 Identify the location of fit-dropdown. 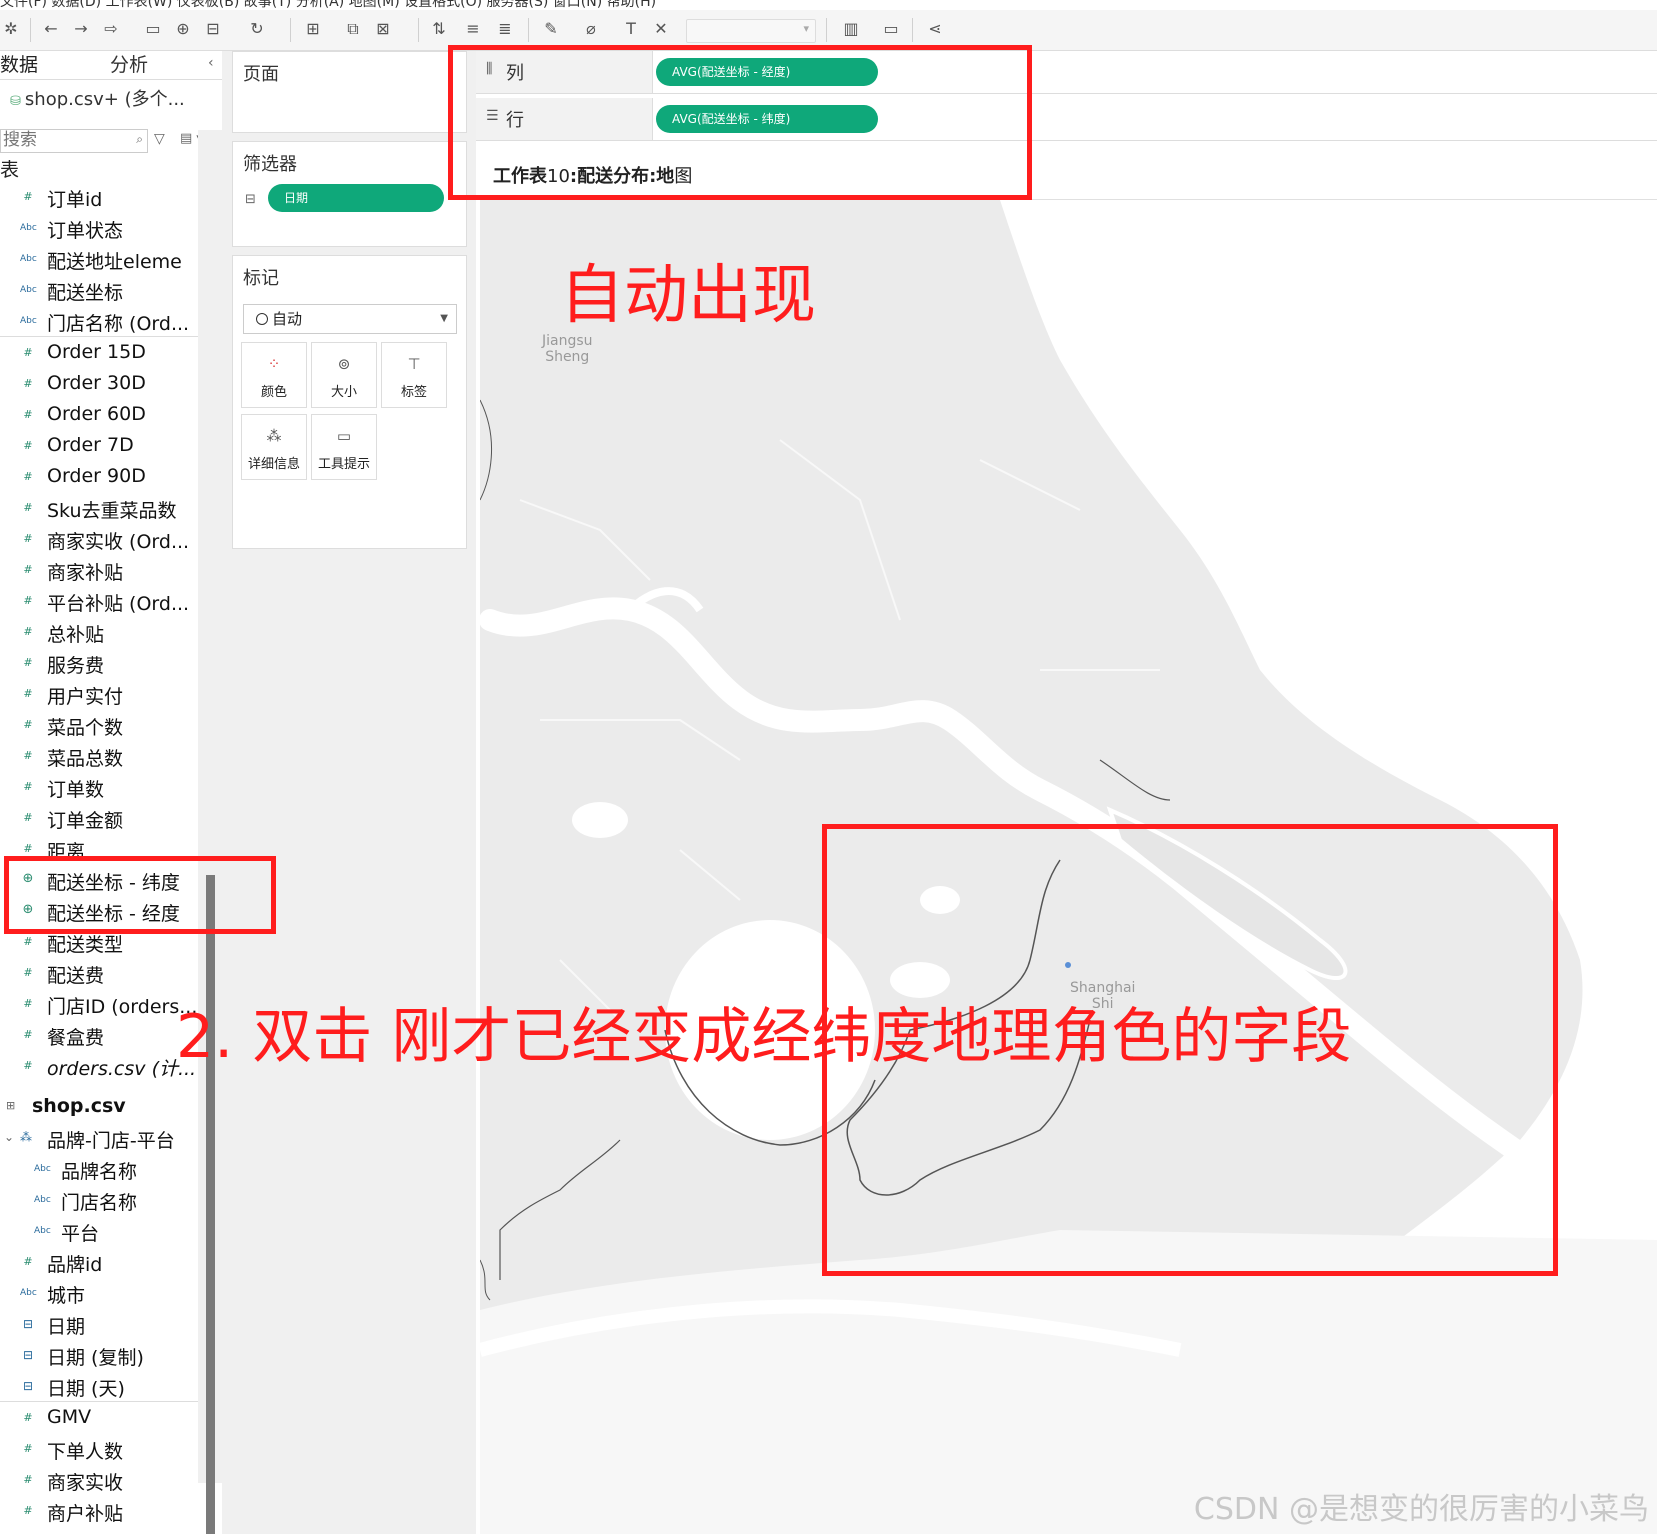
(751, 31).